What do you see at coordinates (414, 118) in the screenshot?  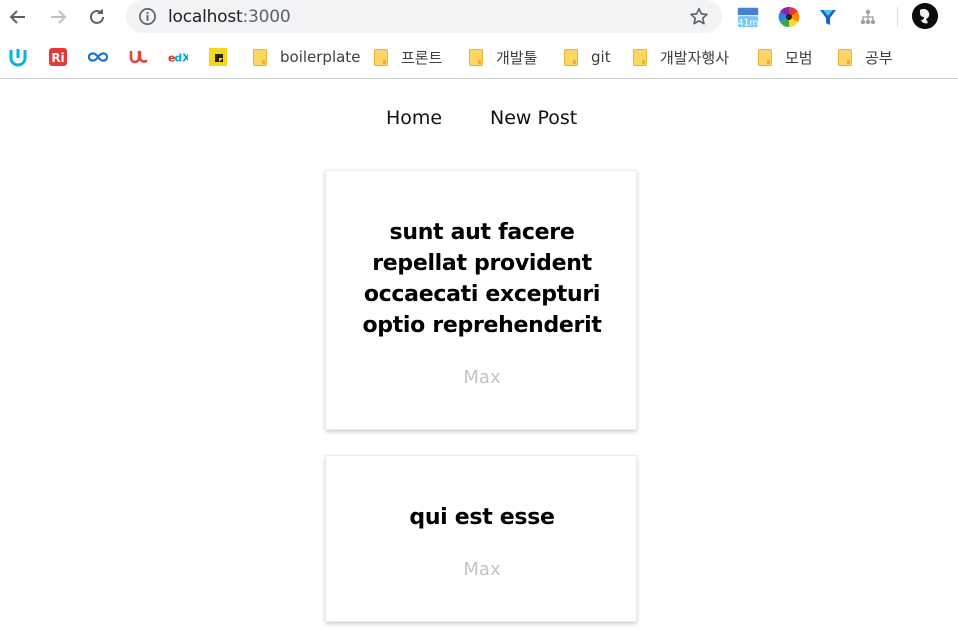 I see `nav-home-link: Home` at bounding box center [414, 118].